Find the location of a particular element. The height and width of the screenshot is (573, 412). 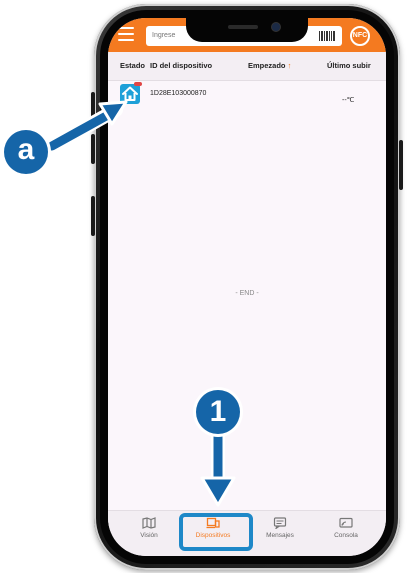

devices-tab-highlight is located at coordinates (216, 532).